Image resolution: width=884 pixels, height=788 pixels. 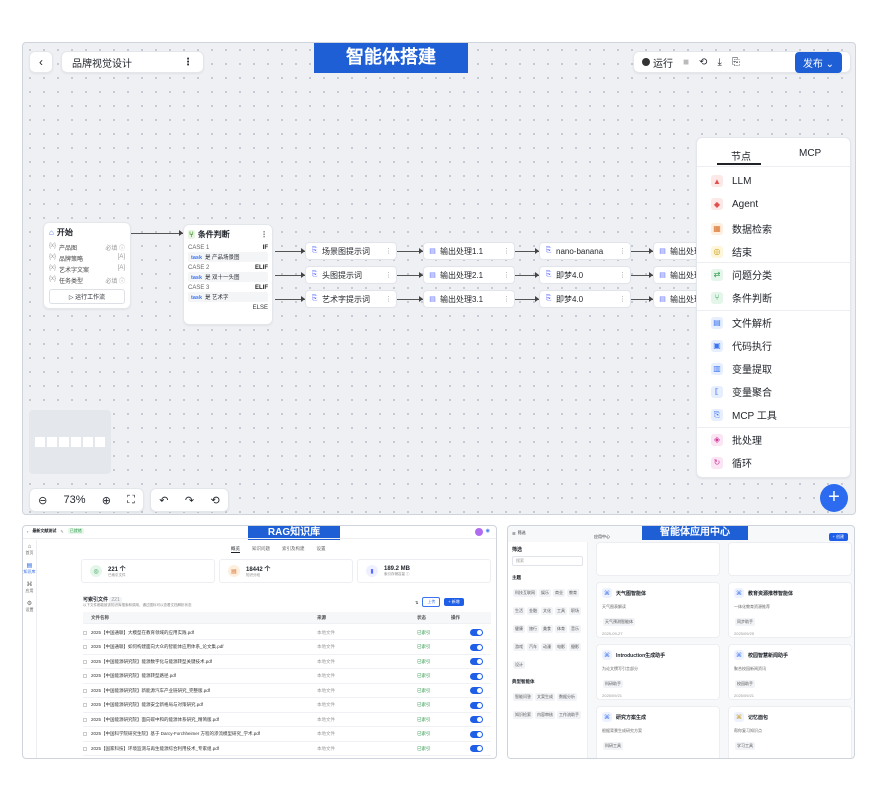 I want to click on minimap, so click(x=70, y=442).